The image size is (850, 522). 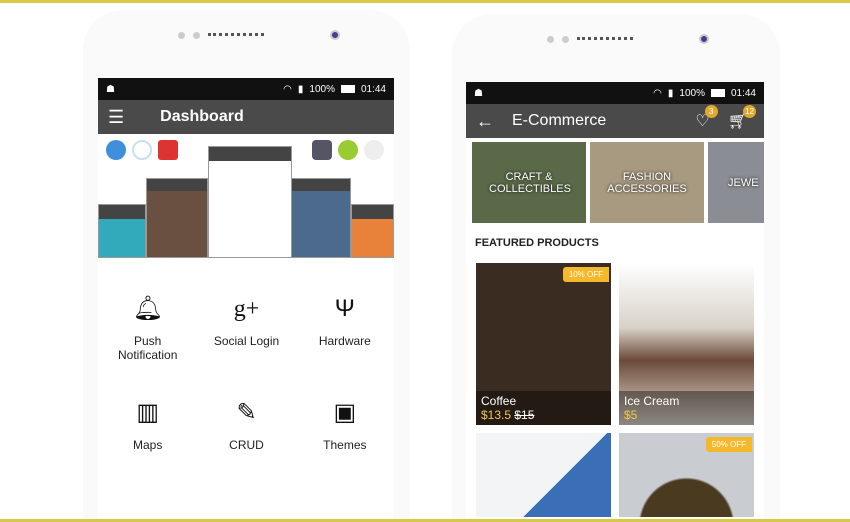 I want to click on menu-crud: ✎ CRUD, so click(x=246, y=425).